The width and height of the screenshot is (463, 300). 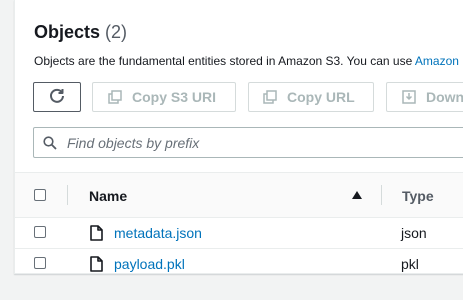 I want to click on title-text: Objects, so click(x=67, y=32).